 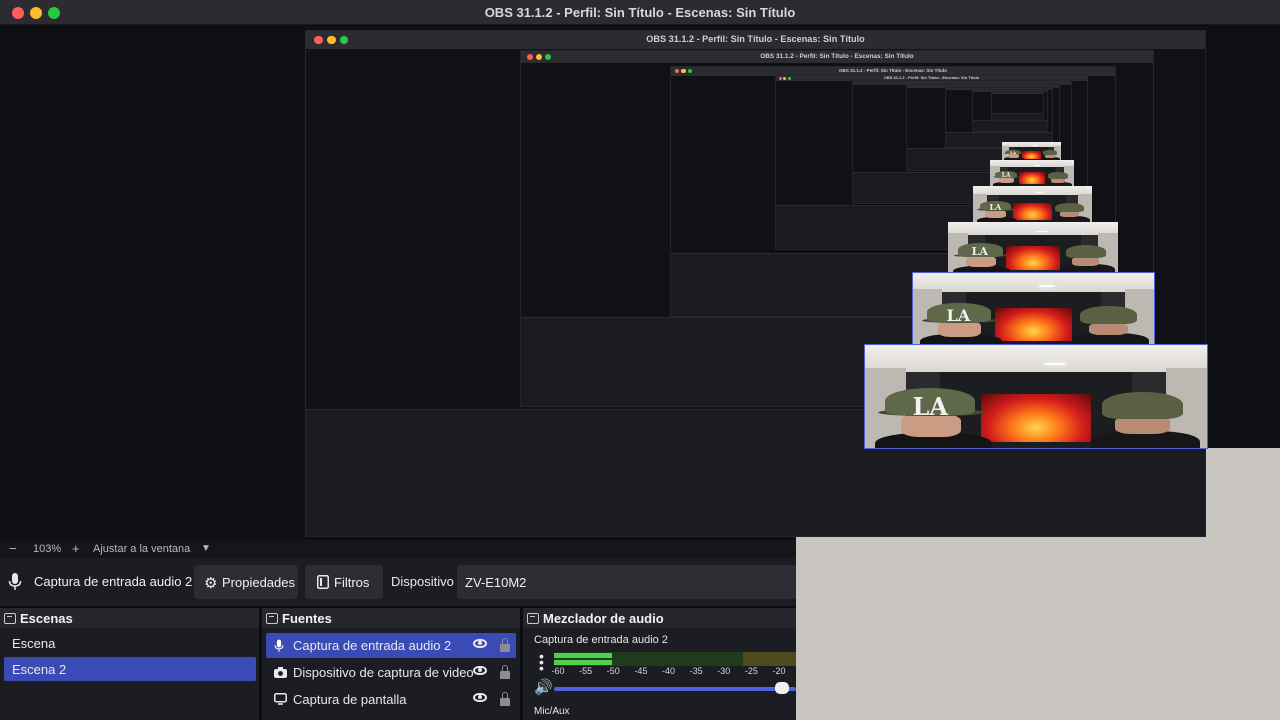 What do you see at coordinates (769, 659) in the screenshot?
I see `meter-warning-zone` at bounding box center [769, 659].